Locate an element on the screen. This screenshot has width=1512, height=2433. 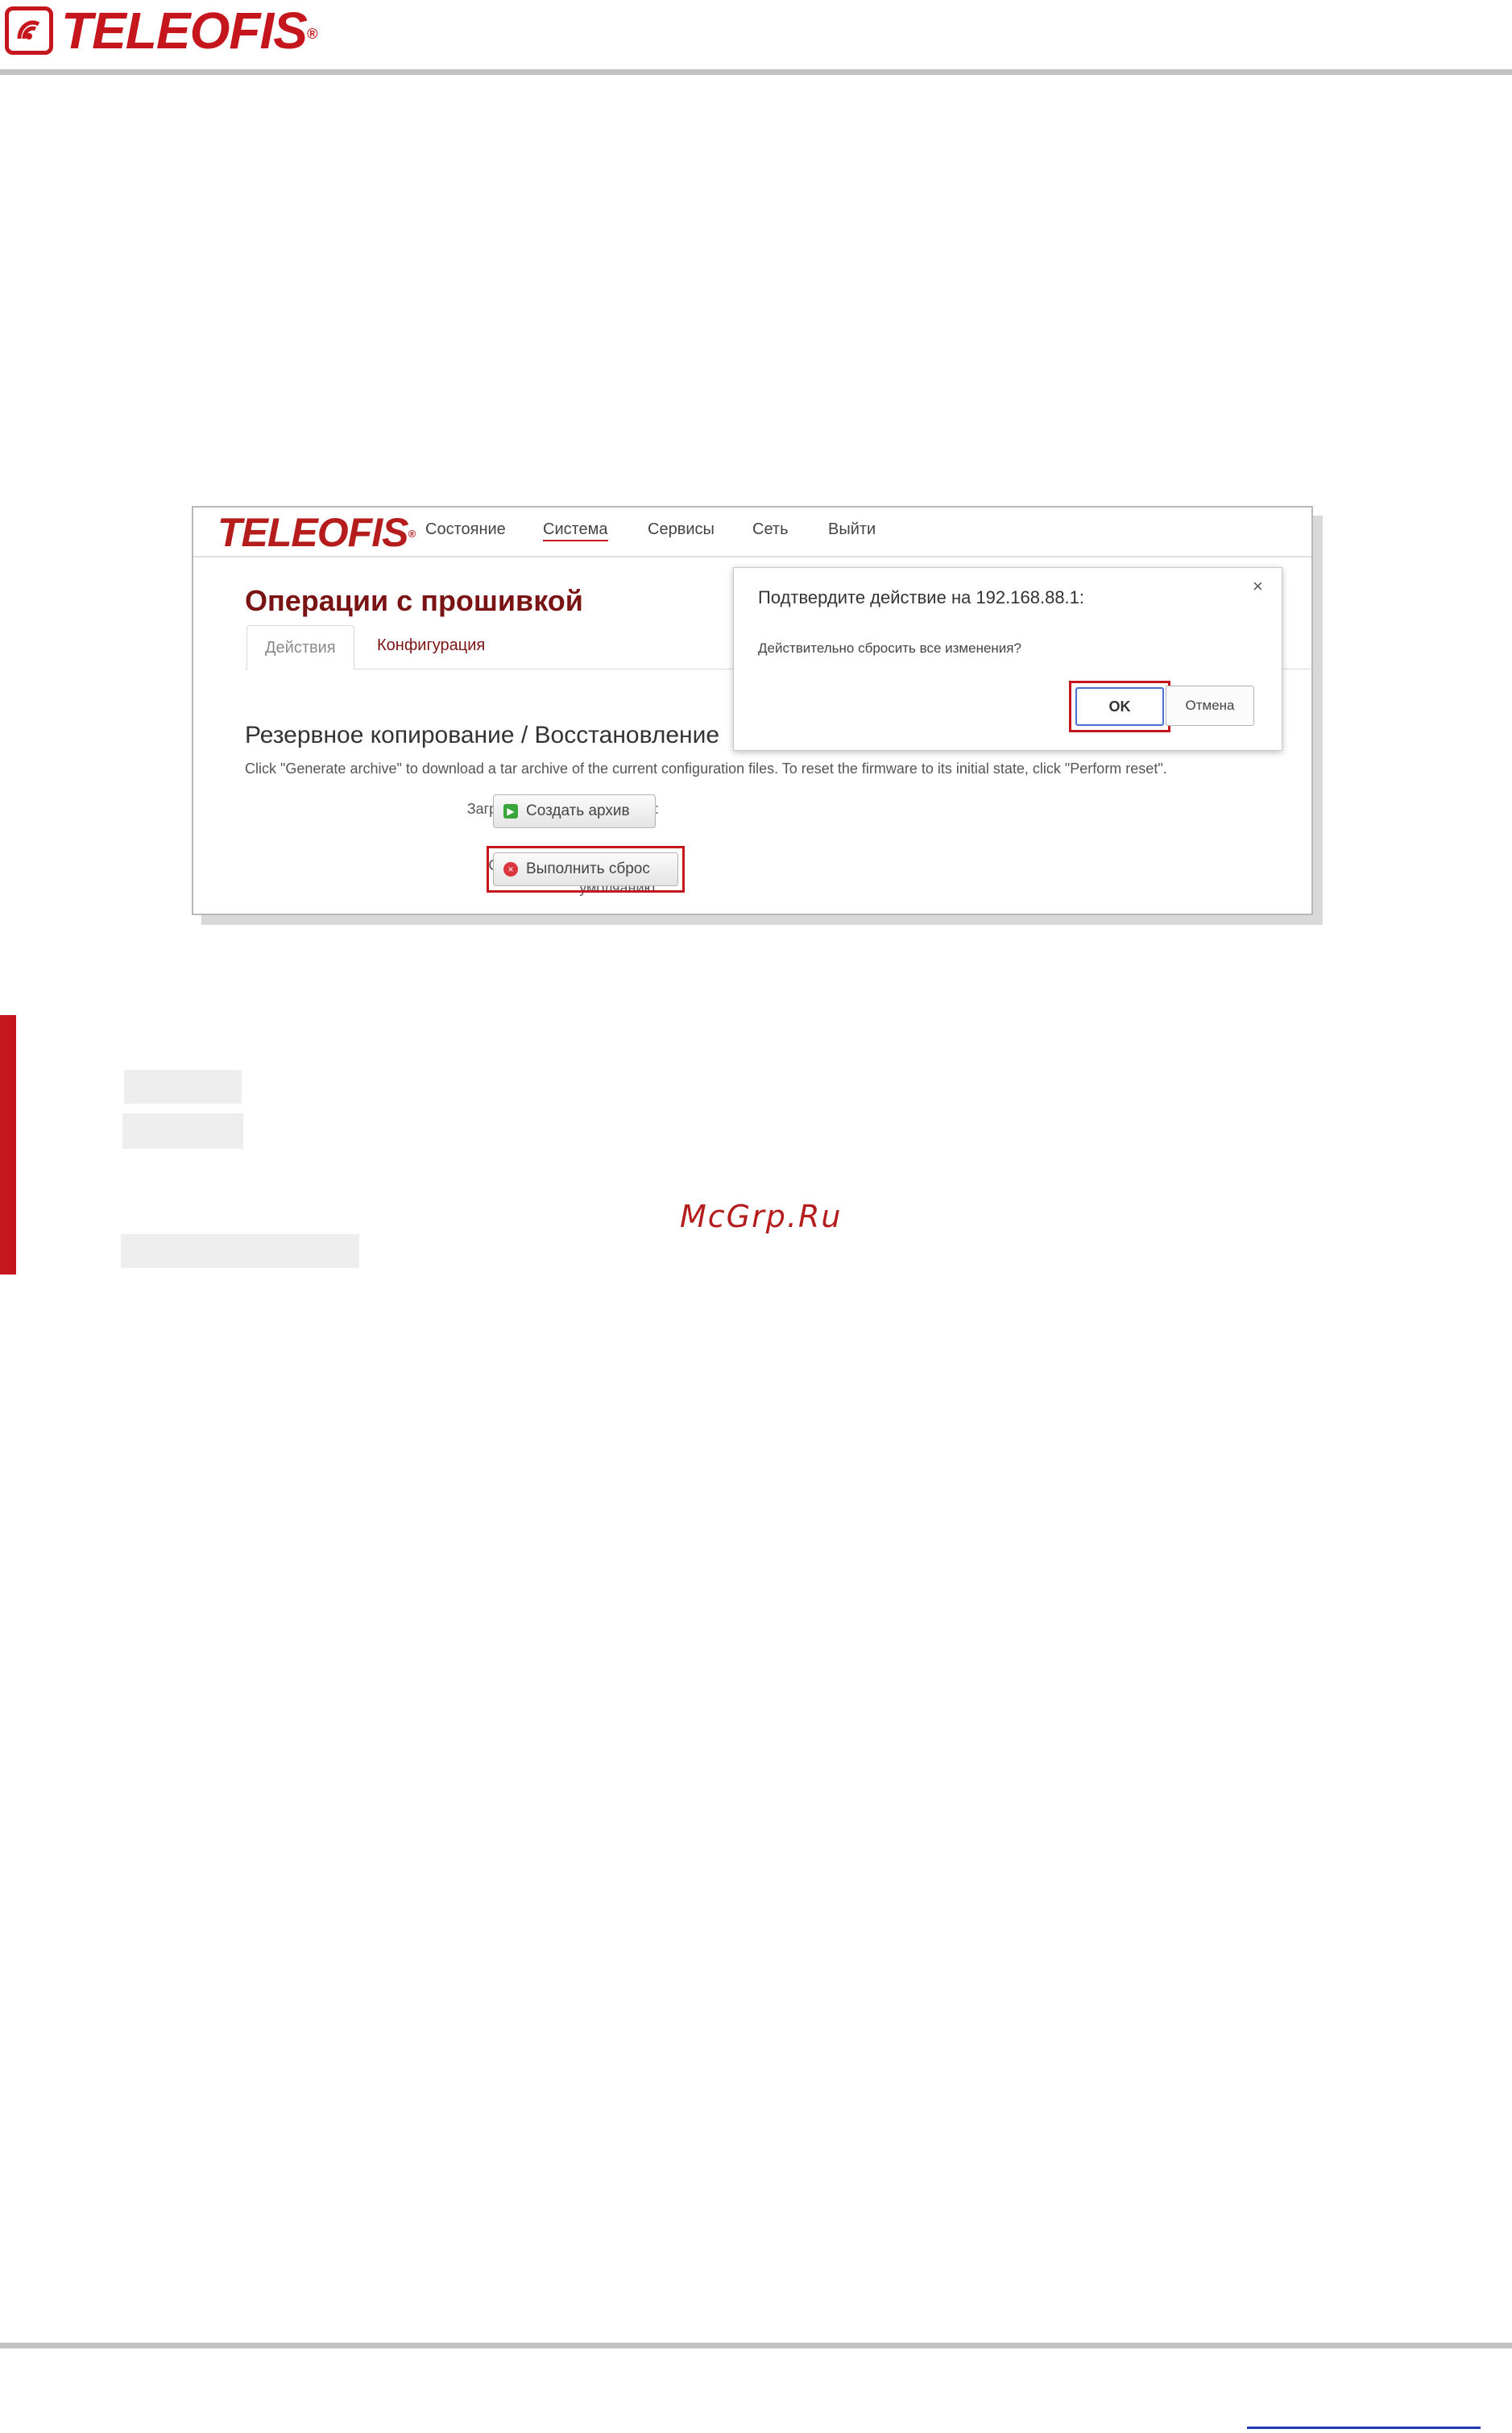
page-title: Операции с прошивкой is located at coordinates (414, 601).